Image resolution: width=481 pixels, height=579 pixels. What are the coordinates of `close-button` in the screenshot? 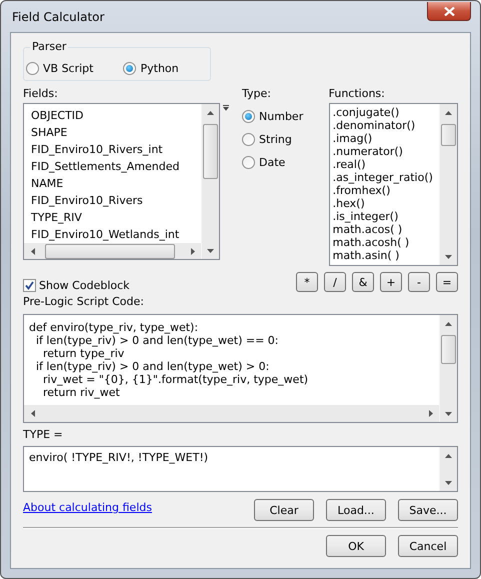 It's located at (449, 11).